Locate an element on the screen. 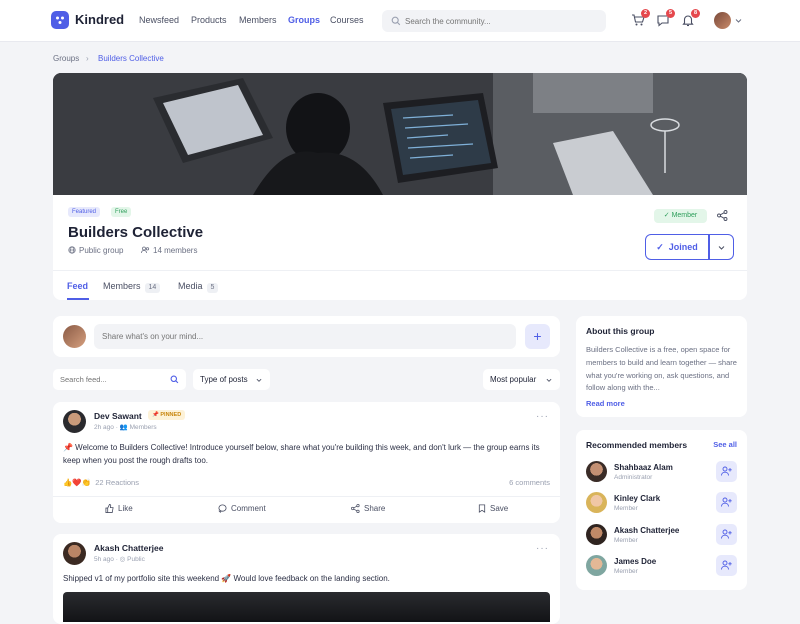  app-name: Kindred is located at coordinates (99, 19).